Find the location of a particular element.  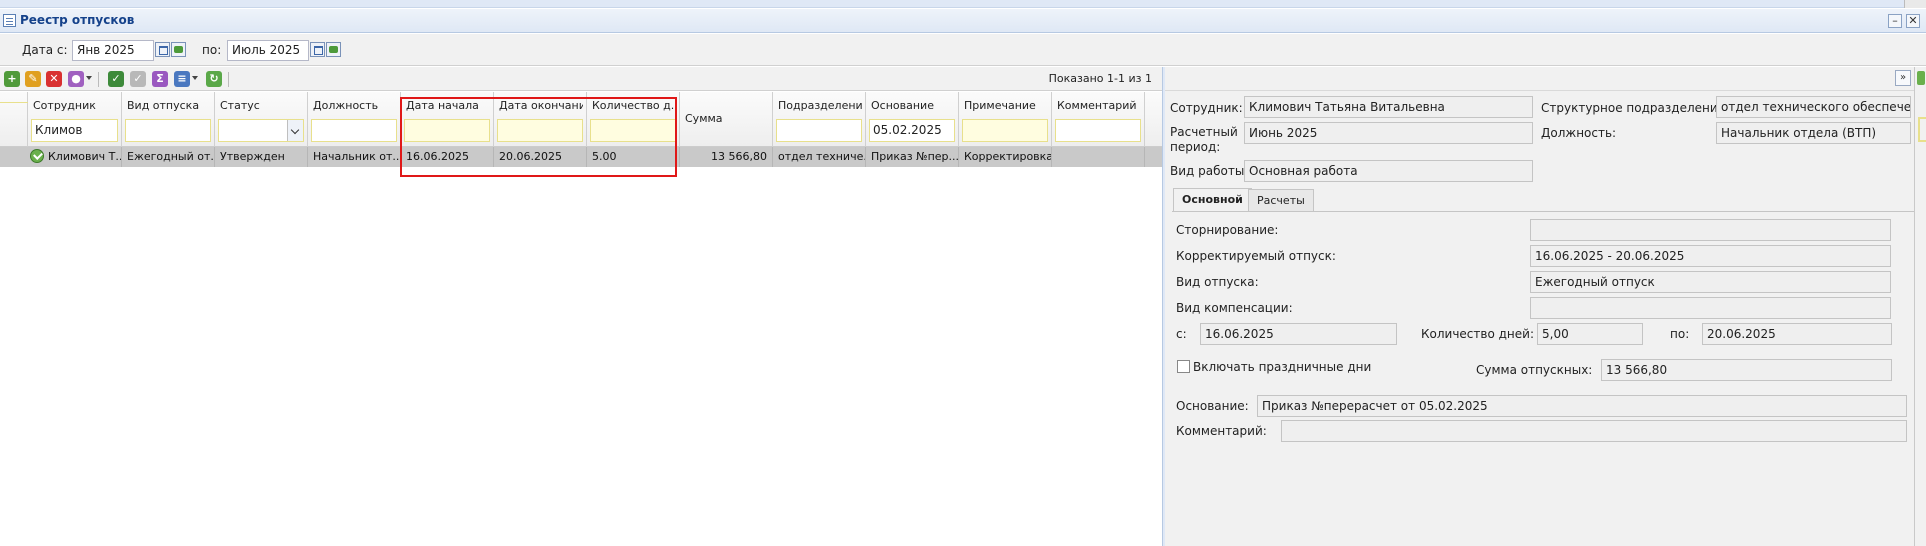

corrected-leave-label: Корректируемый отпуск: is located at coordinates (1256, 256).